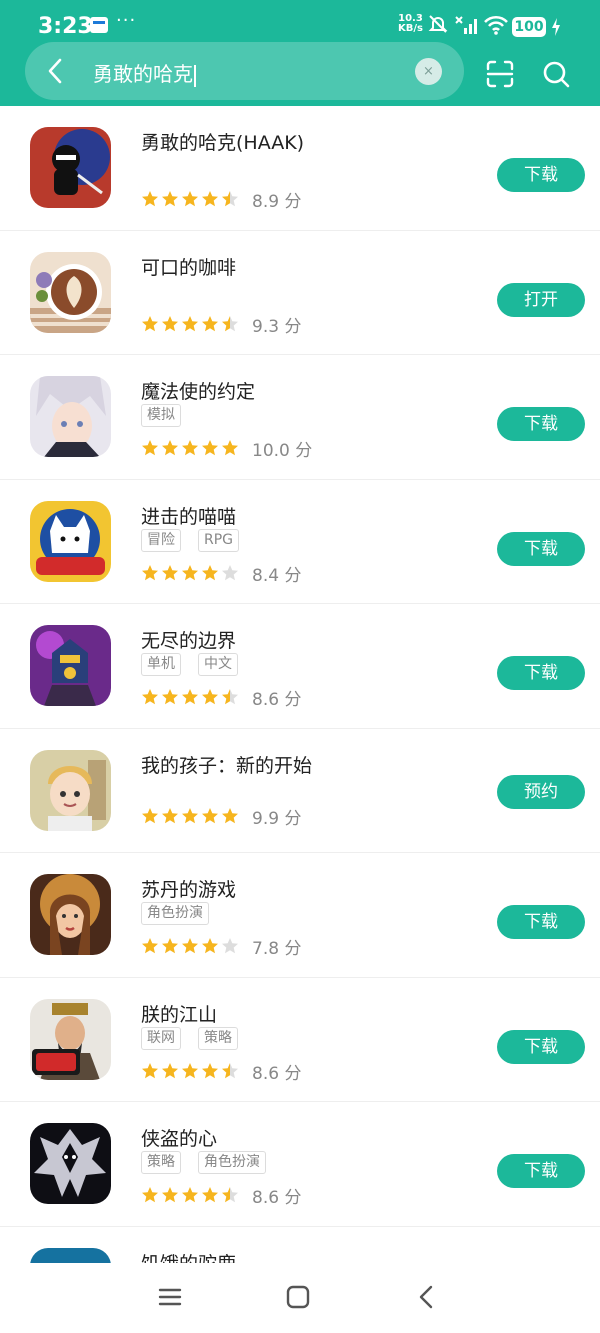  What do you see at coordinates (232, 1162) in the screenshot?
I see `app-tag: 角色扮演` at bounding box center [232, 1162].